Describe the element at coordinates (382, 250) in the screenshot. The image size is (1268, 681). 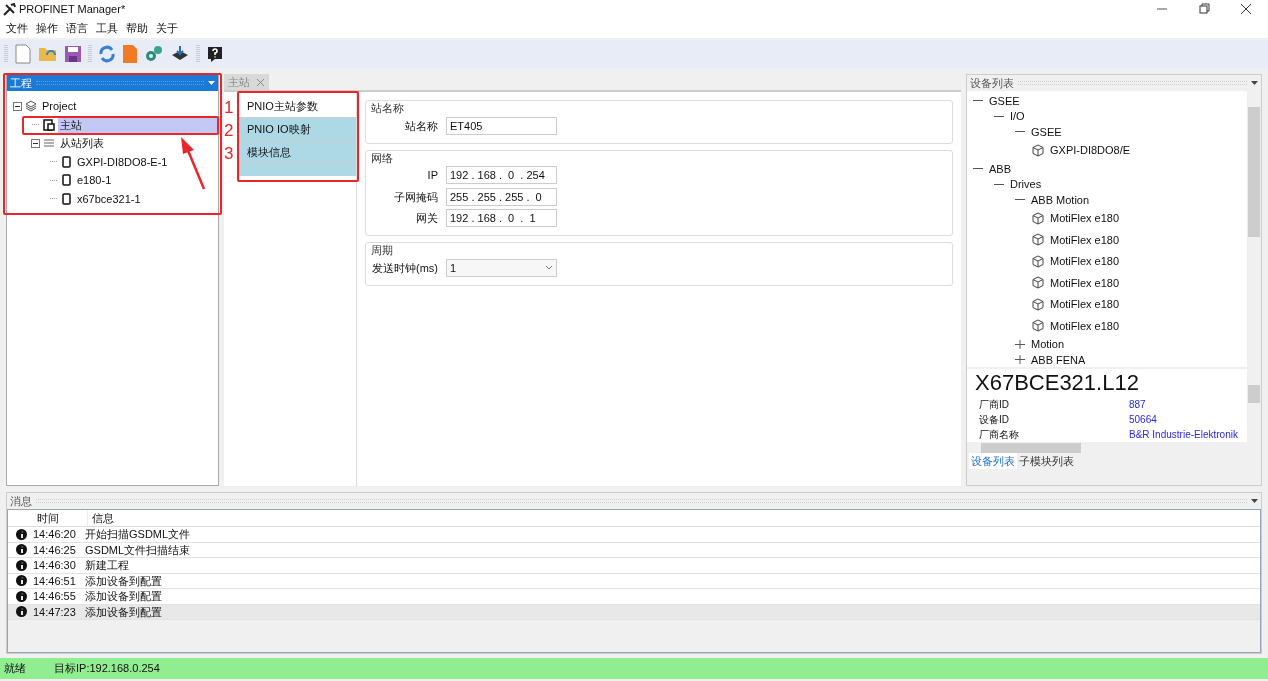
I see `group-title: 周期` at that location.